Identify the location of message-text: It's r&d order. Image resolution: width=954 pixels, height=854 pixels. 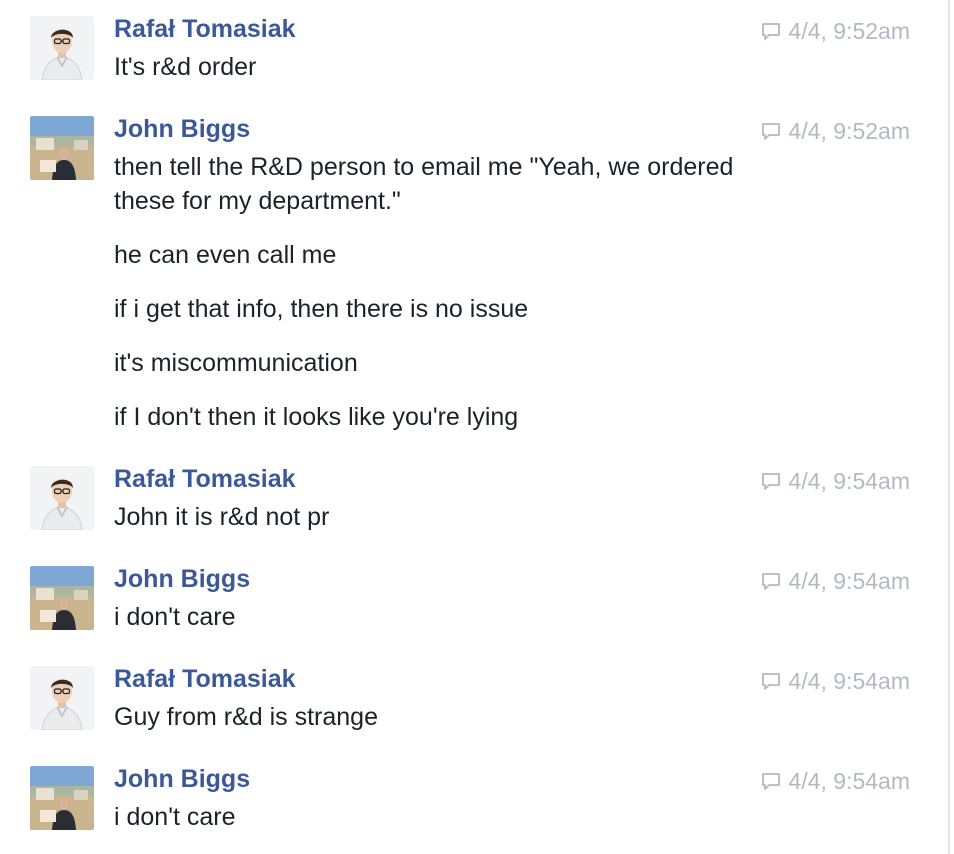
(185, 67).